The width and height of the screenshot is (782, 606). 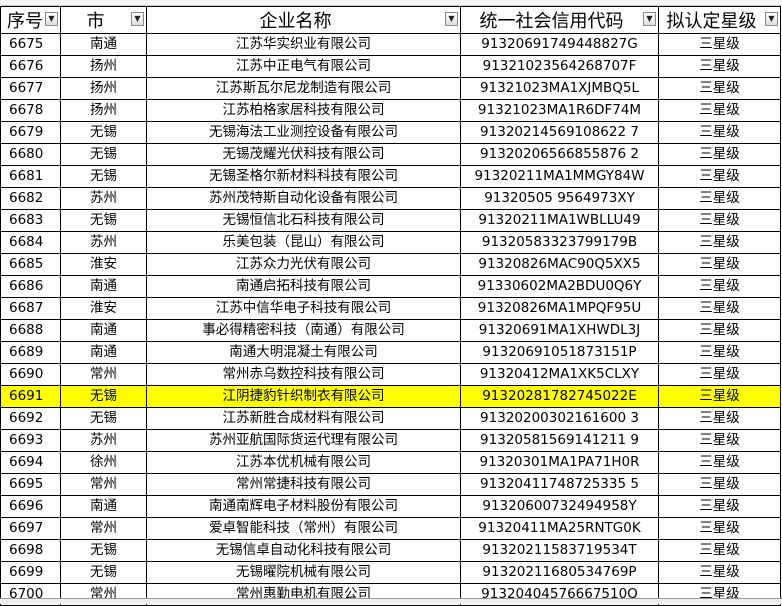 I want to click on table-row: 6686 南通 南通启拓科技有限公司 91330602MA2BDU0Q6Y 三星级, so click(x=390, y=286).